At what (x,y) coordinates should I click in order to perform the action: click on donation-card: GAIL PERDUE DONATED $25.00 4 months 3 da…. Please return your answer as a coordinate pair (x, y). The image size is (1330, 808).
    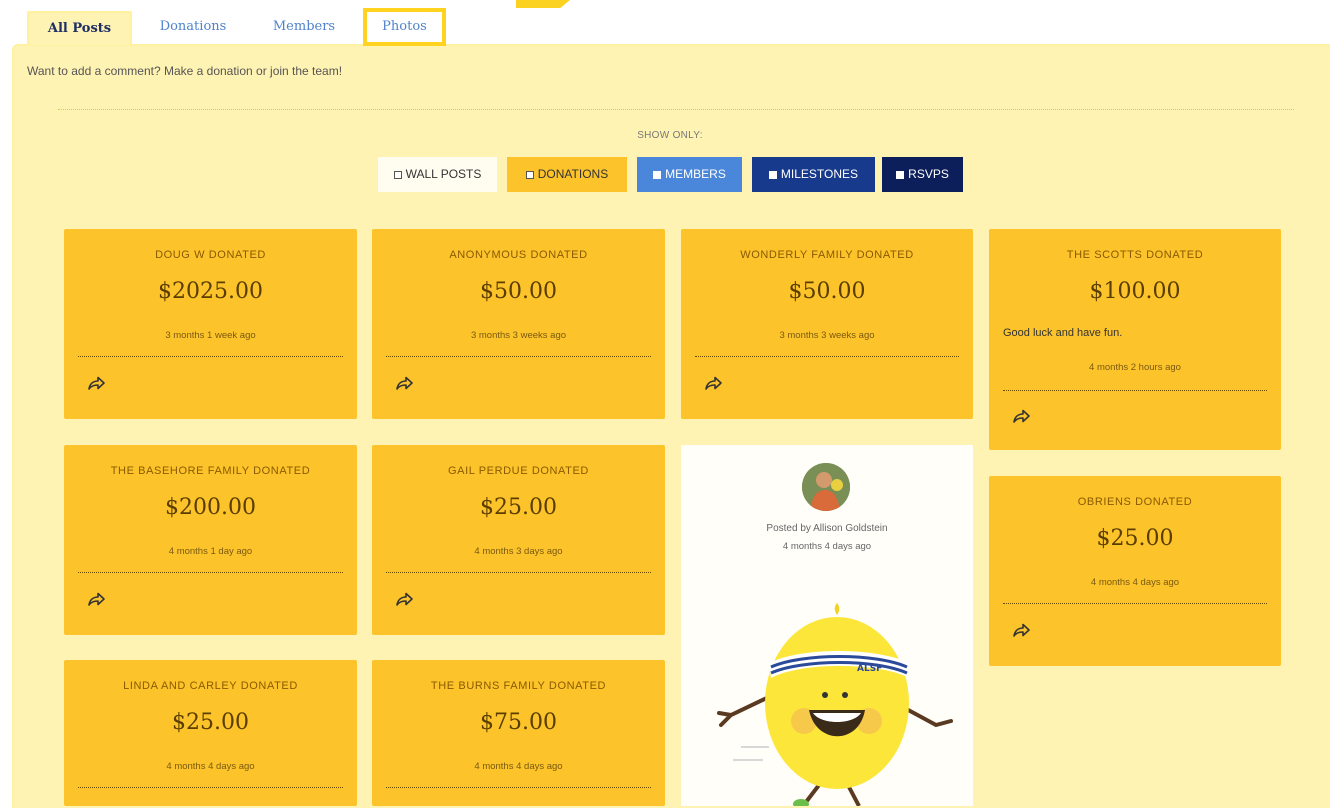
    Looking at the image, I should click on (518, 540).